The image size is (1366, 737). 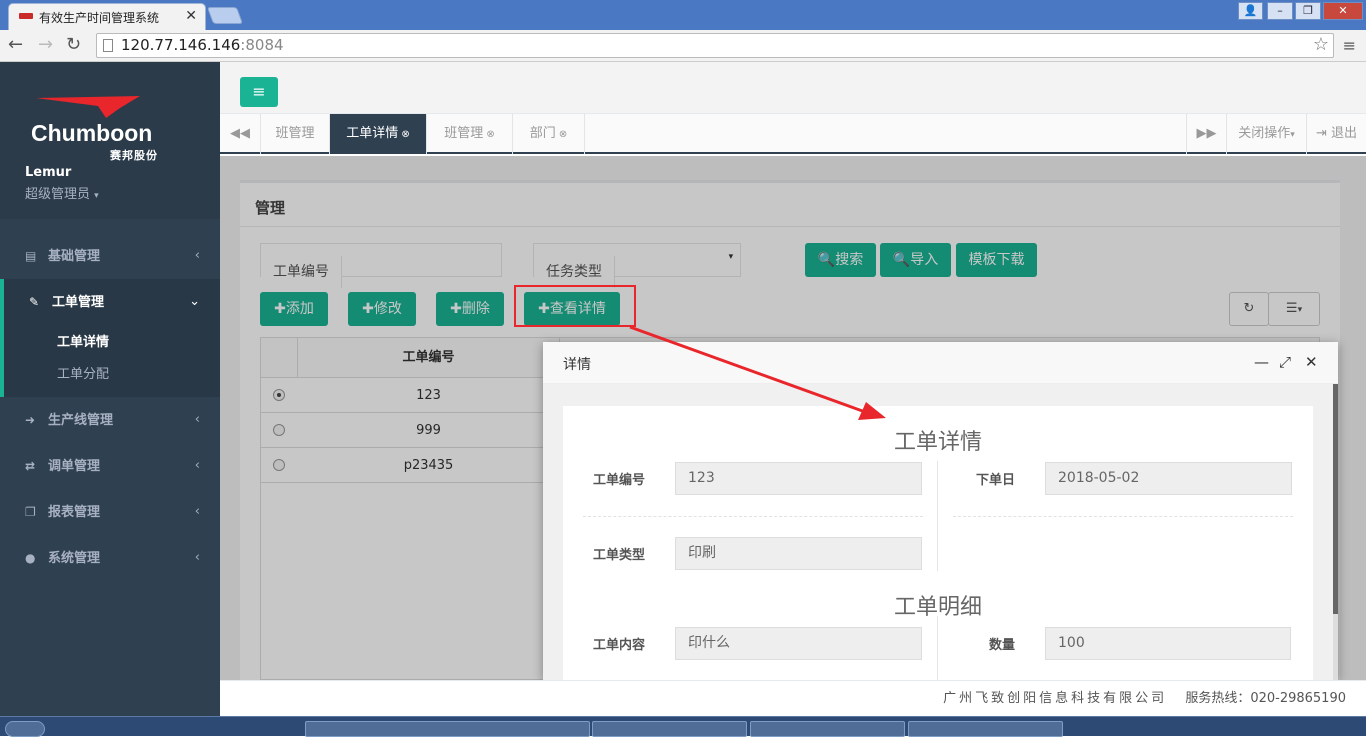 What do you see at coordinates (619, 480) in the screenshot?
I see `order-no-label: 工单编号` at bounding box center [619, 480].